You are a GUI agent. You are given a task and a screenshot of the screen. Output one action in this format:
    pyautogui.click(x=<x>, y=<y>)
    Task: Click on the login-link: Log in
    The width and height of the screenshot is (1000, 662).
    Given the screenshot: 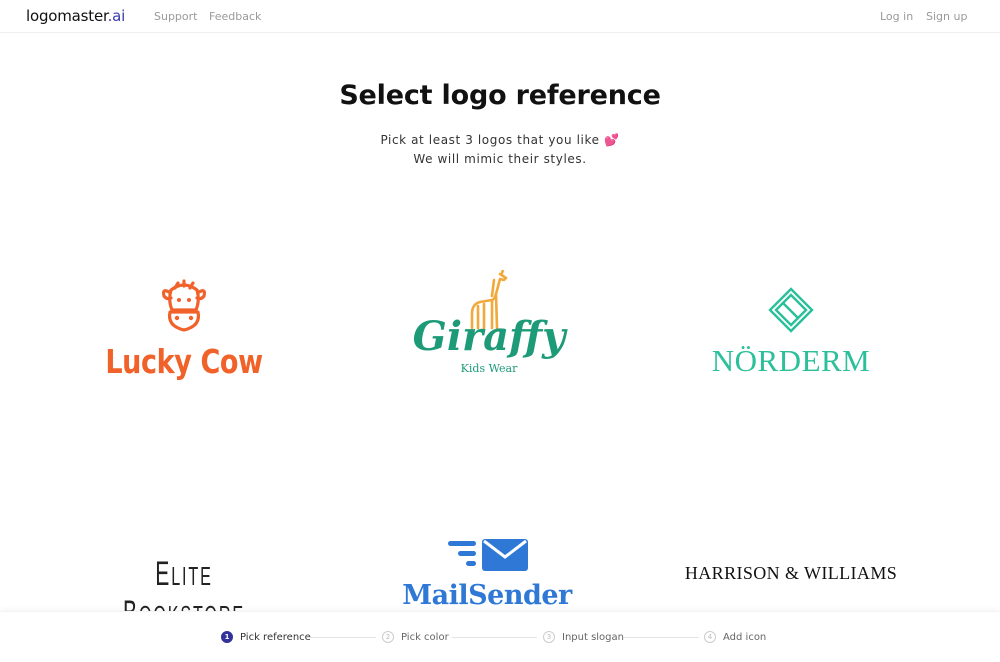 What is the action you would take?
    pyautogui.click(x=896, y=16)
    